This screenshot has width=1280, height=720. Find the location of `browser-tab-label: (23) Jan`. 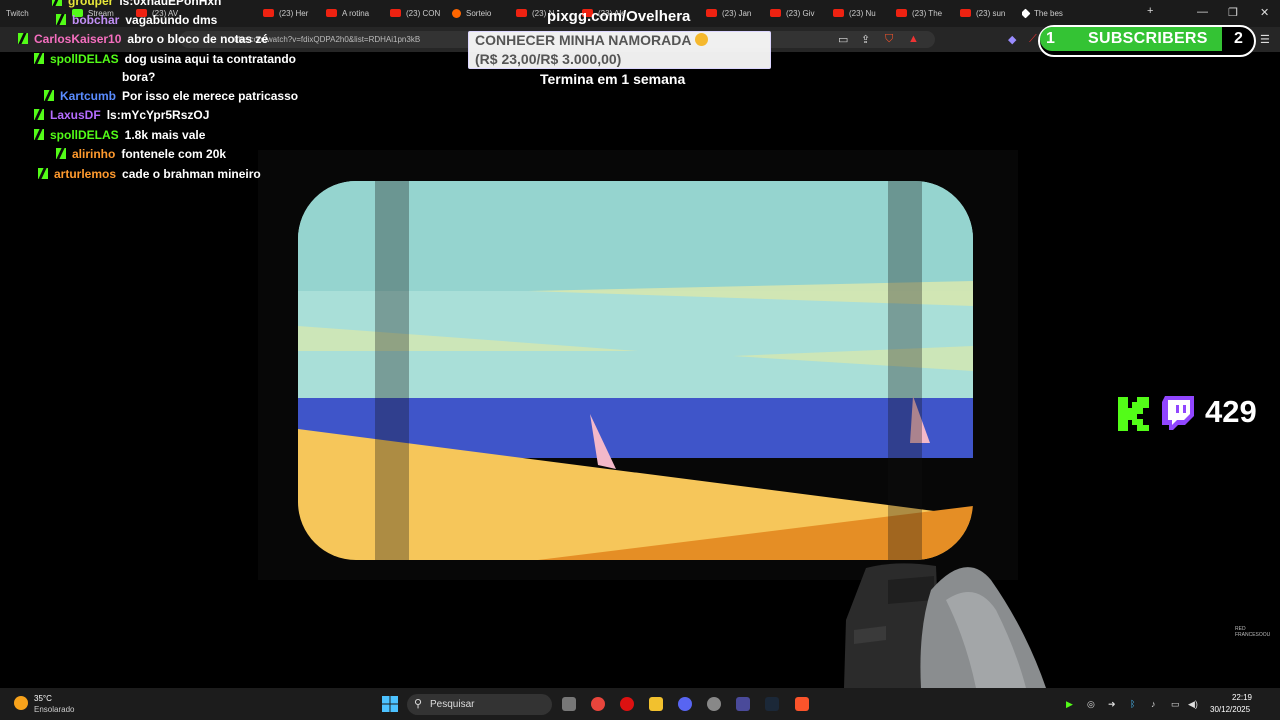

browser-tab-label: (23) Jan is located at coordinates (737, 13).